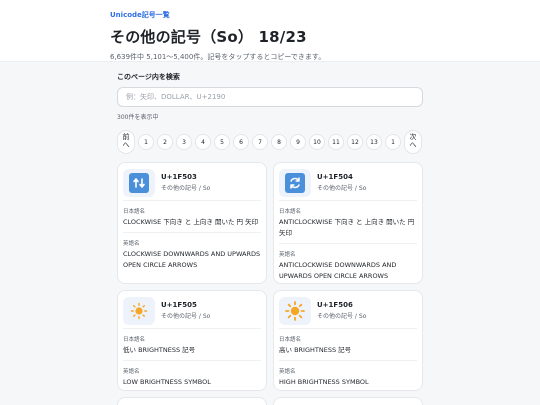 Image resolution: width=540 pixels, height=405 pixels. Describe the element at coordinates (324, 382) in the screenshot. I see `english-name: HIGH BRIGHTNESS SYMBOL` at that location.